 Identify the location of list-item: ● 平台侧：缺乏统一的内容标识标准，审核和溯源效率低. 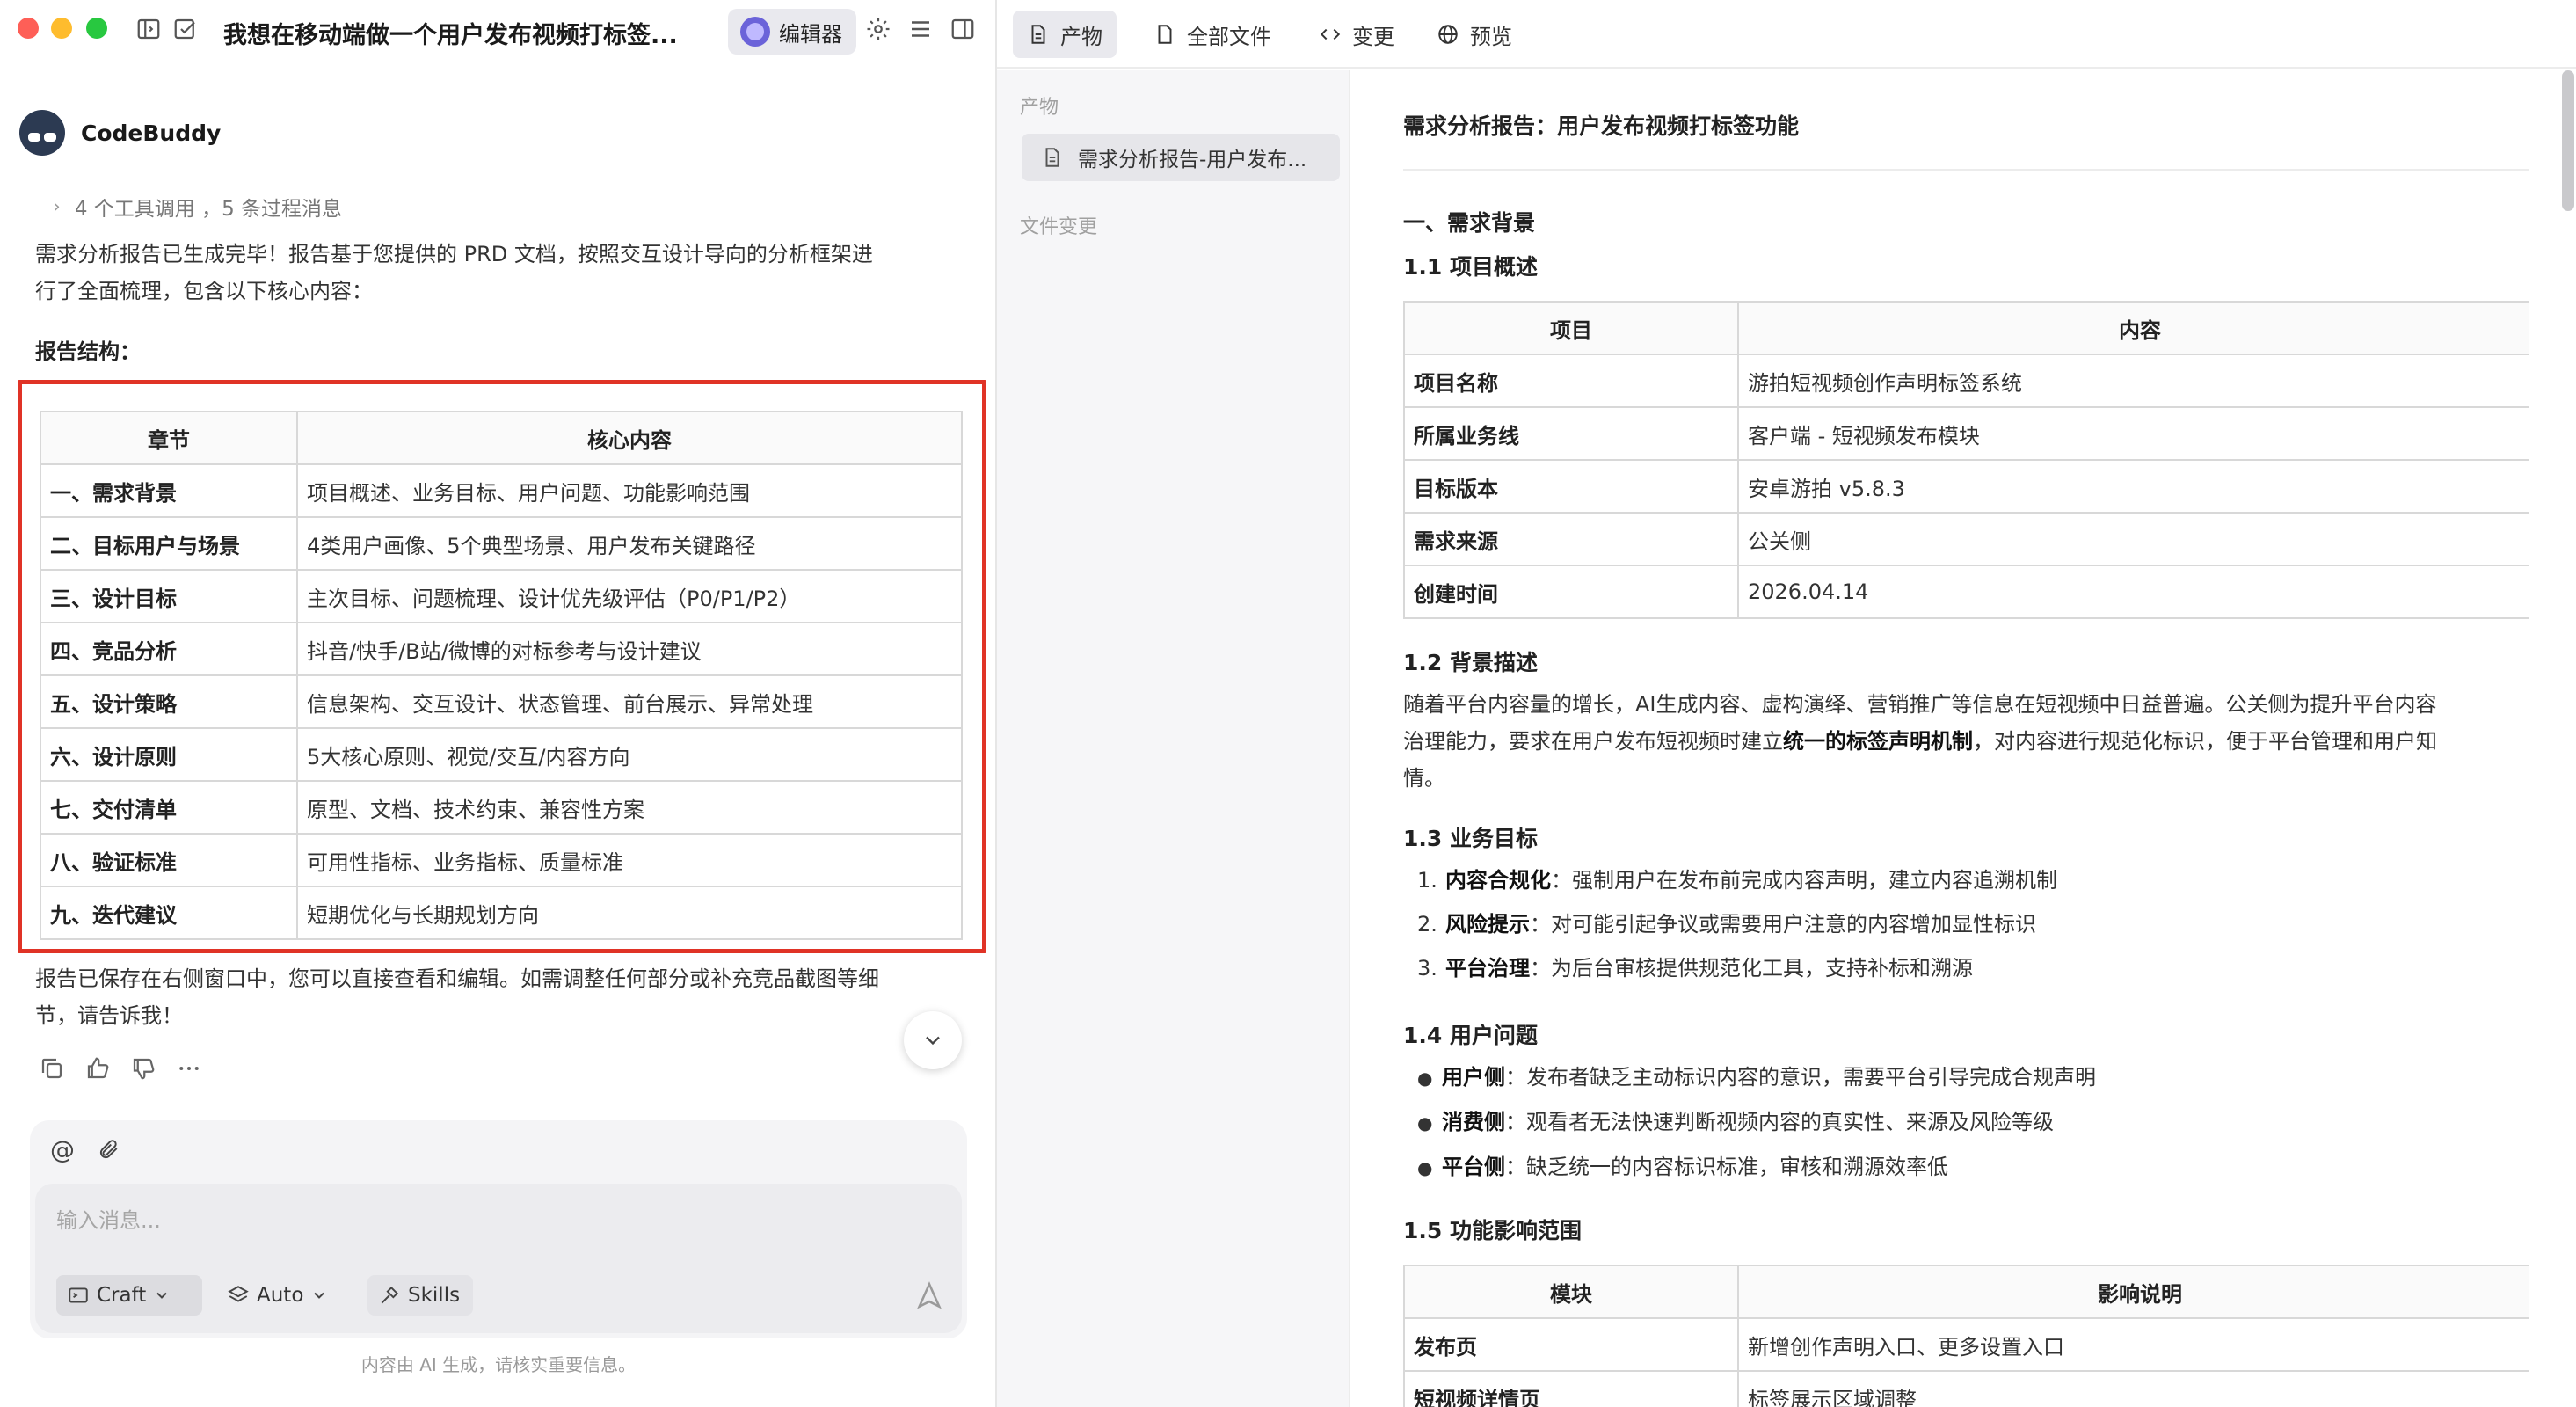
(1756, 1168).